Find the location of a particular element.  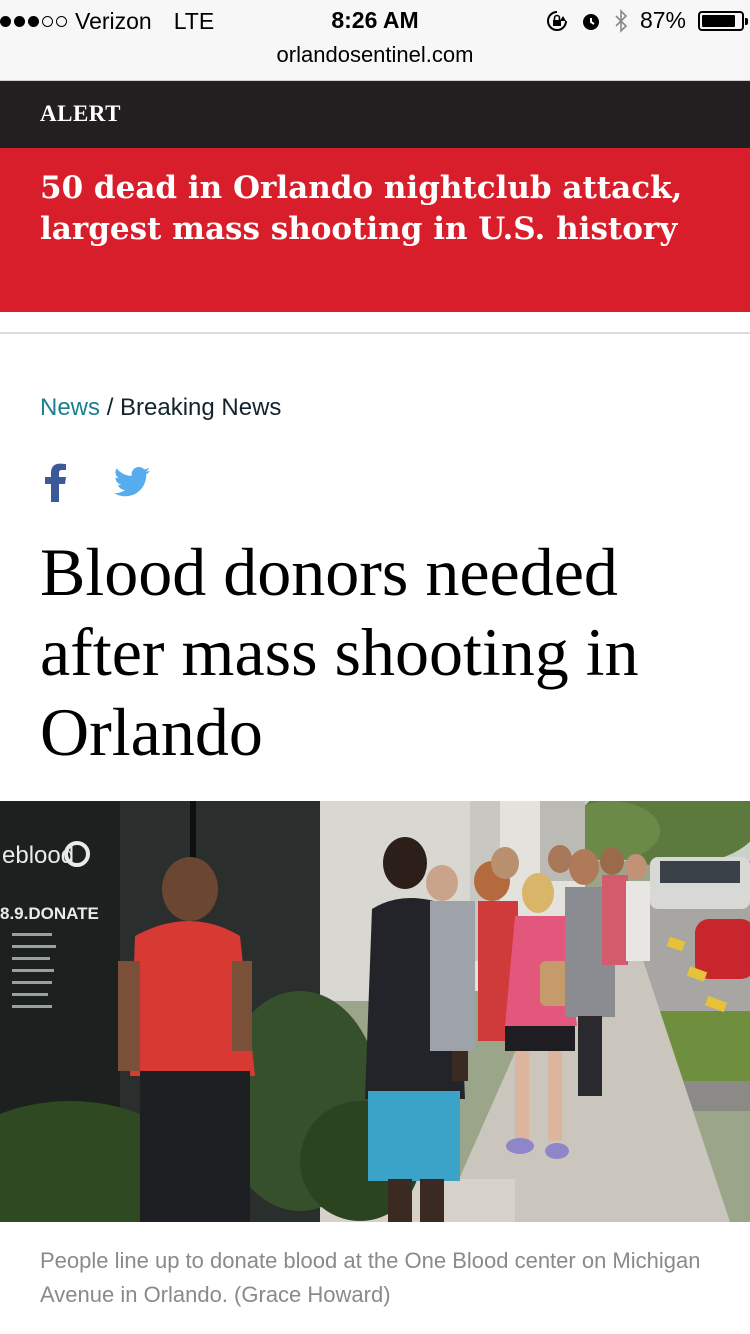

photo-sign-phone: 8.9.DONATE is located at coordinates (49, 913).